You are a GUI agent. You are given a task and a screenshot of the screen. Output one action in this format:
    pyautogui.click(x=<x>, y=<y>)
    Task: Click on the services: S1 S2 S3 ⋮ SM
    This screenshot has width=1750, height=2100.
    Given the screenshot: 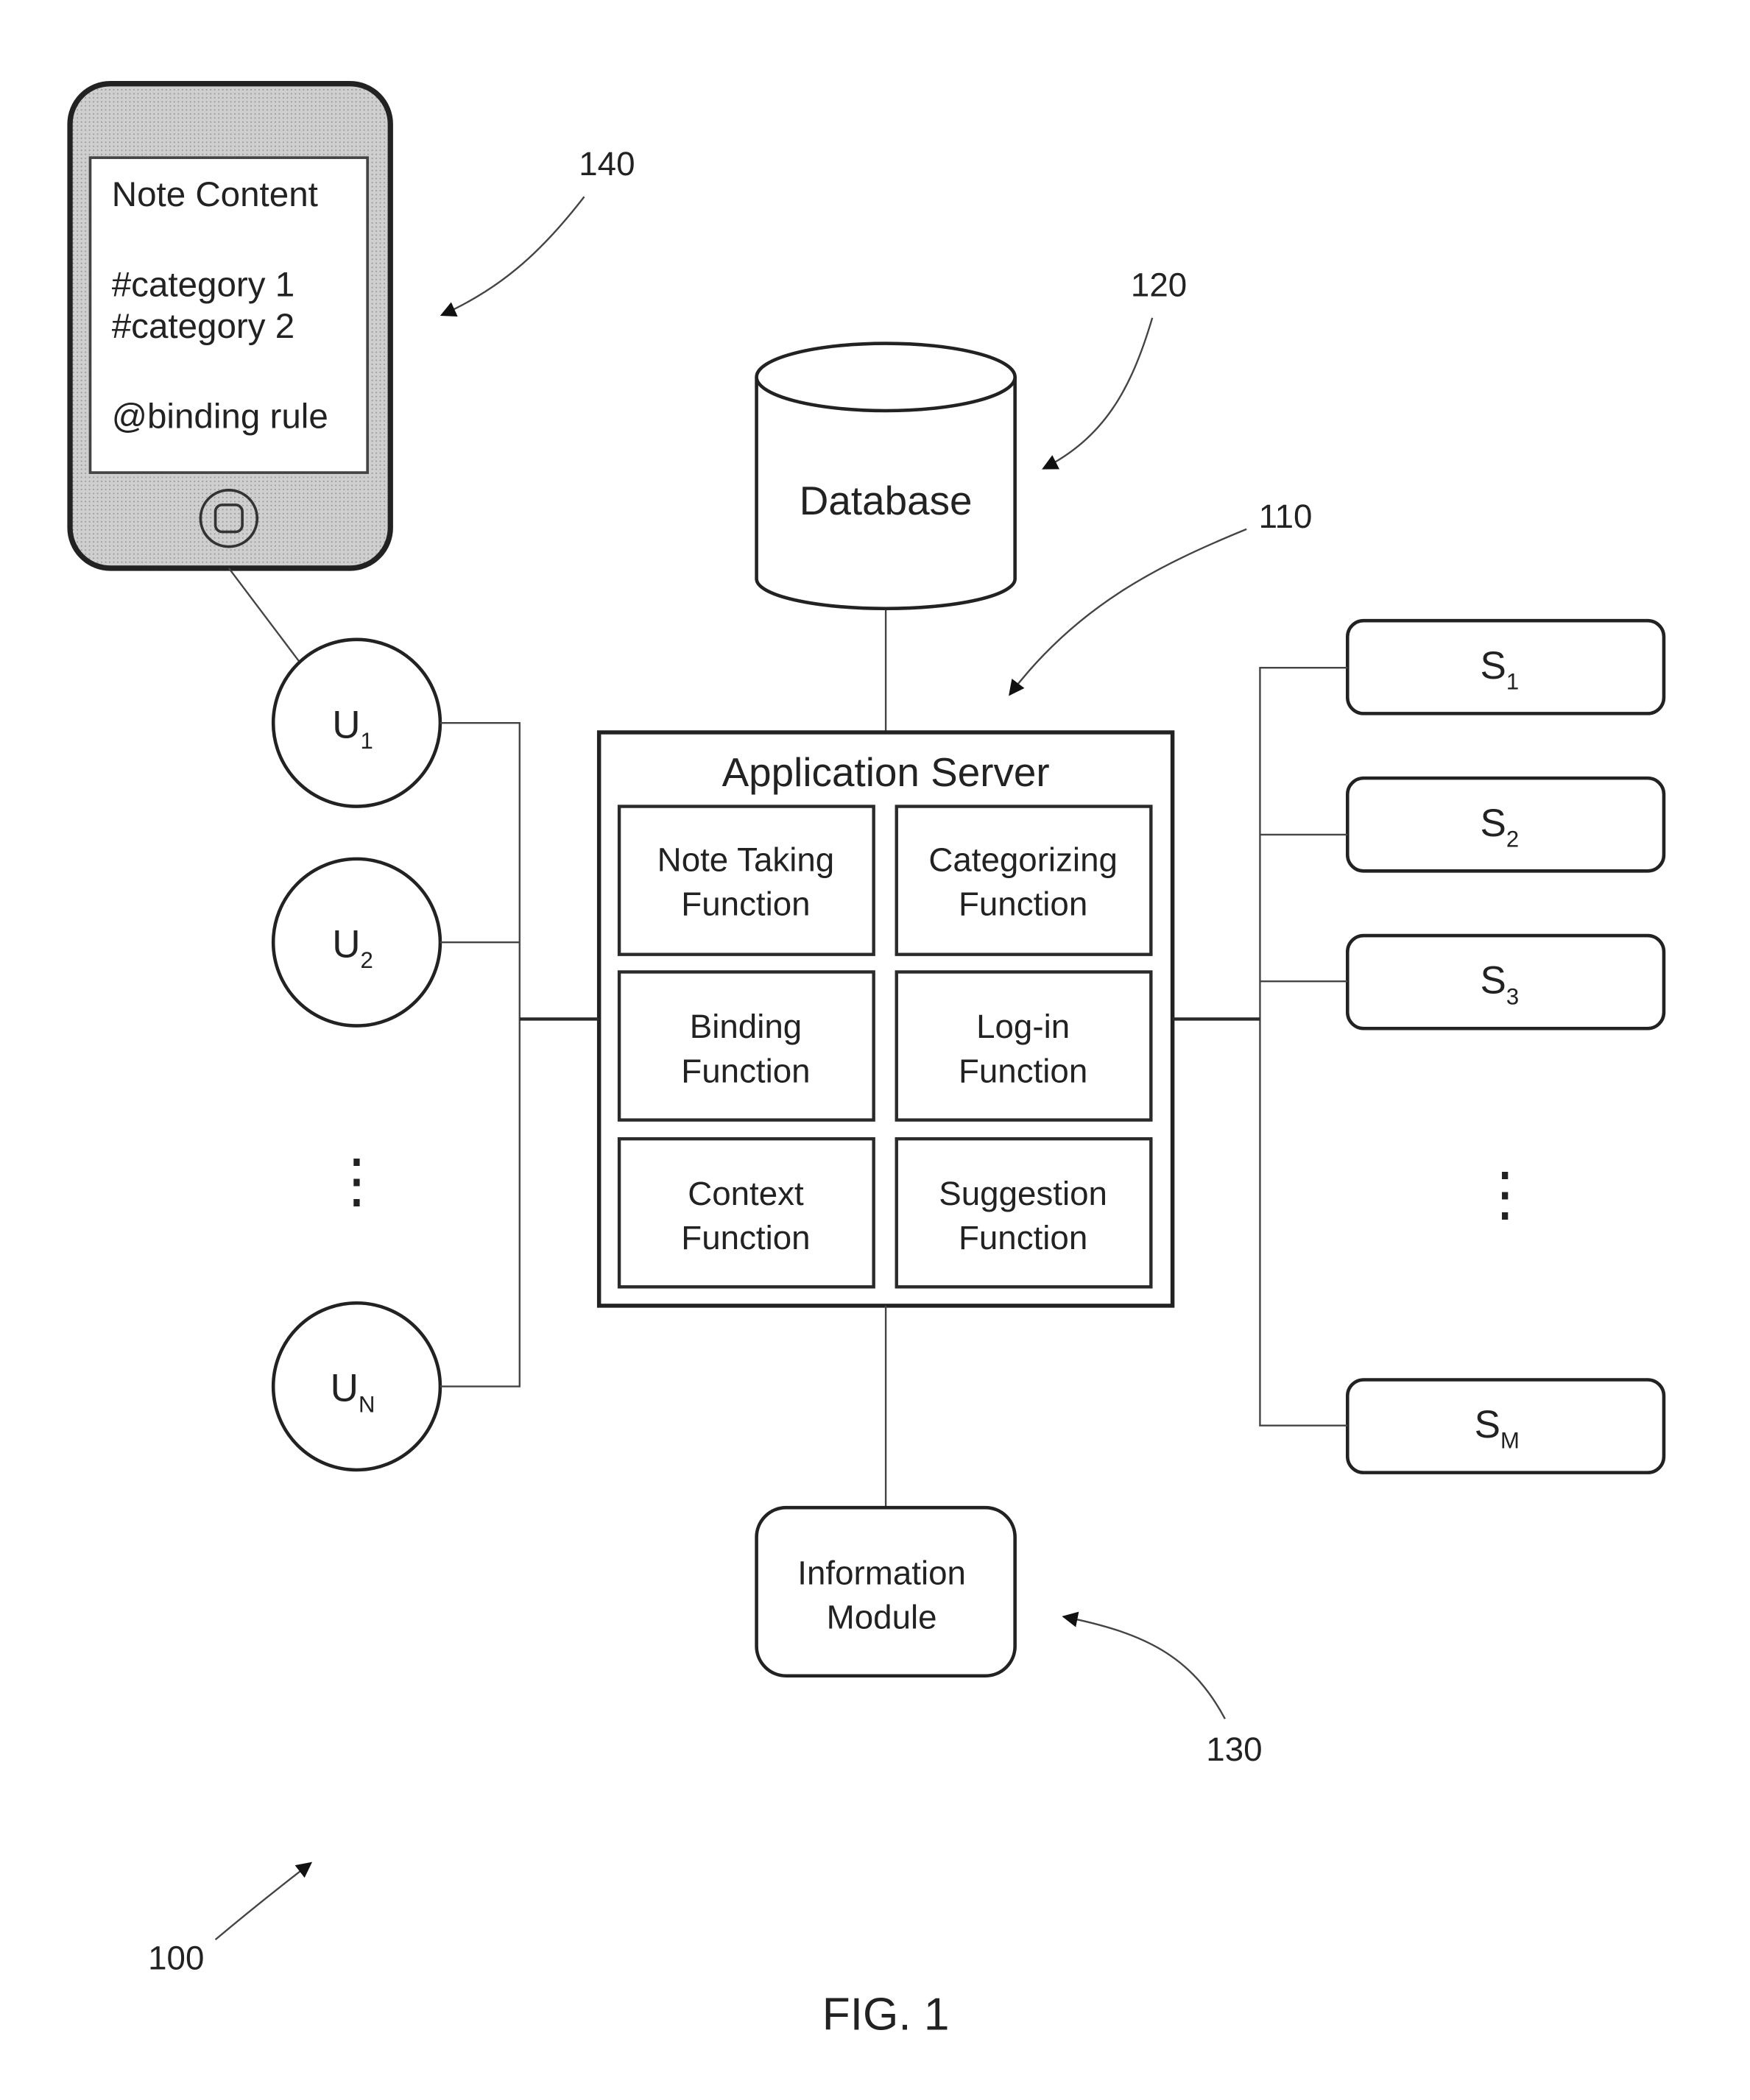 What is the action you would take?
    pyautogui.click(x=1506, y=1046)
    